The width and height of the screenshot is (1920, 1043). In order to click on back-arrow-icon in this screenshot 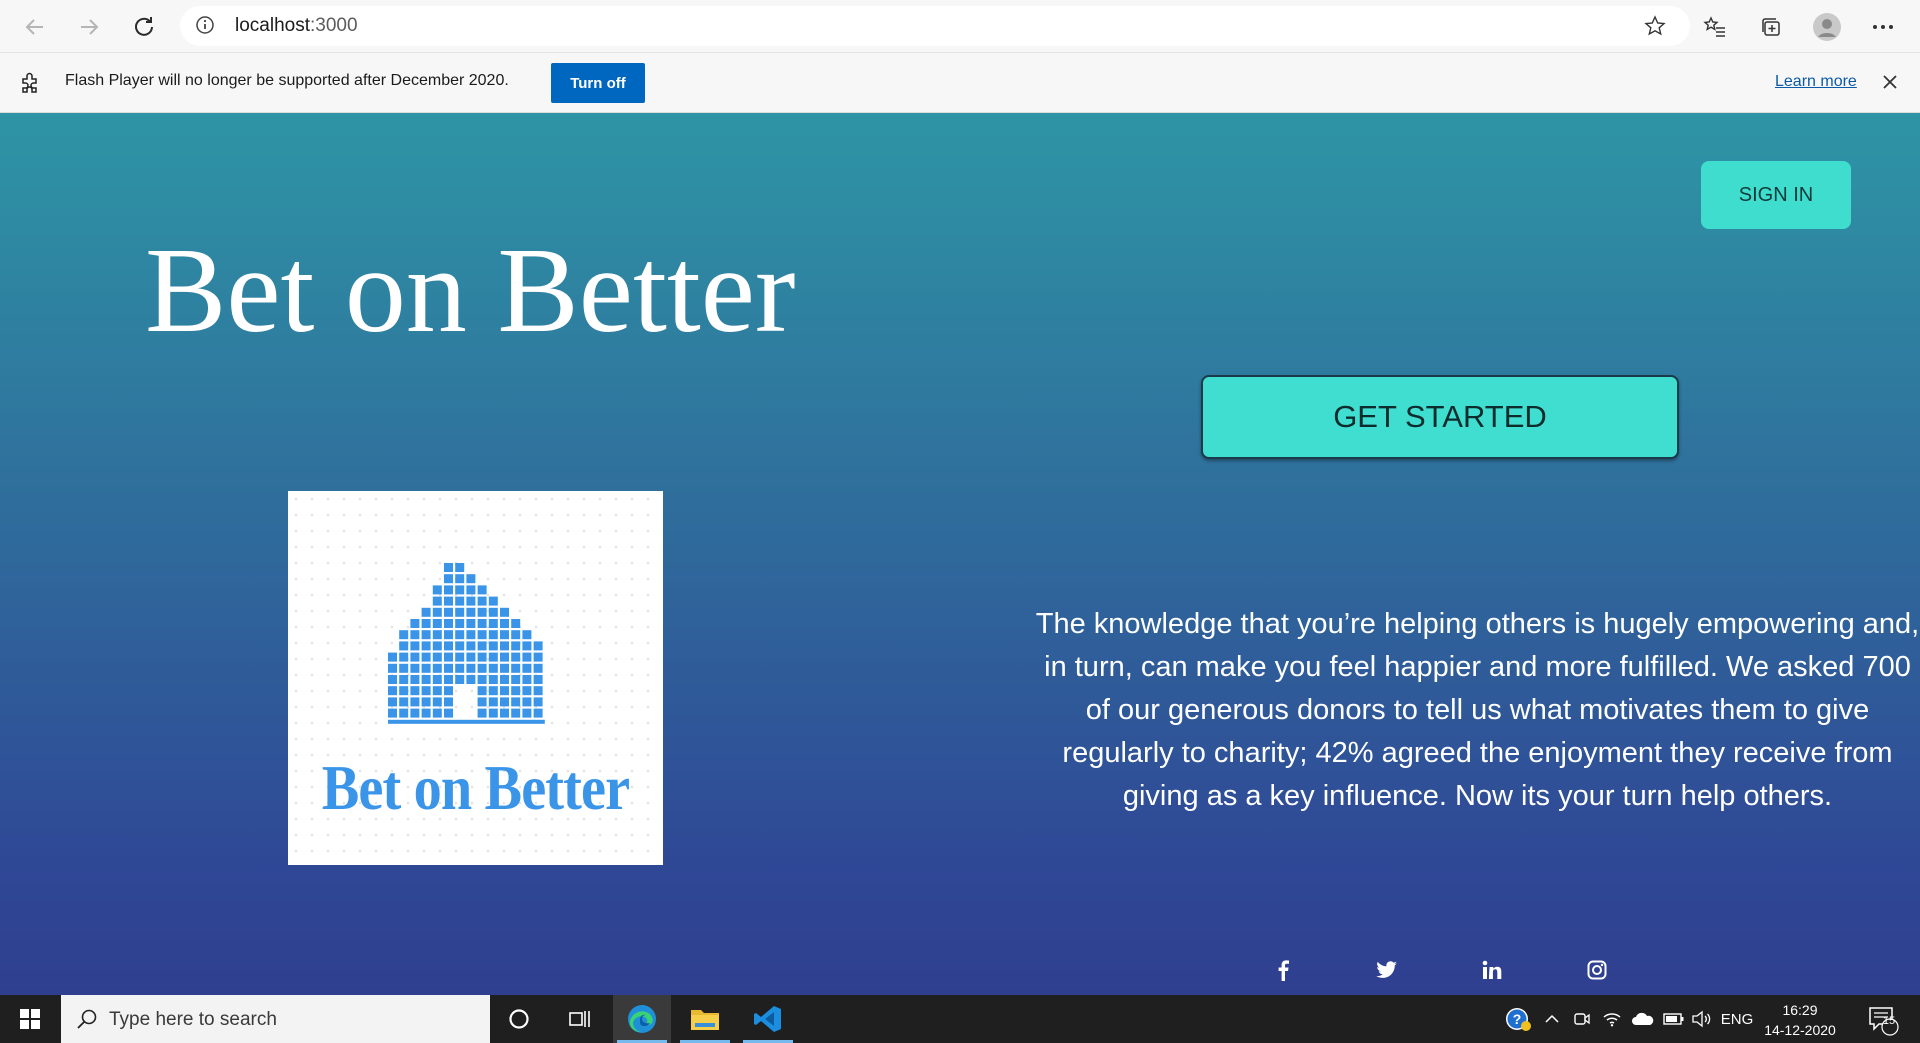, I will do `click(34, 27)`.